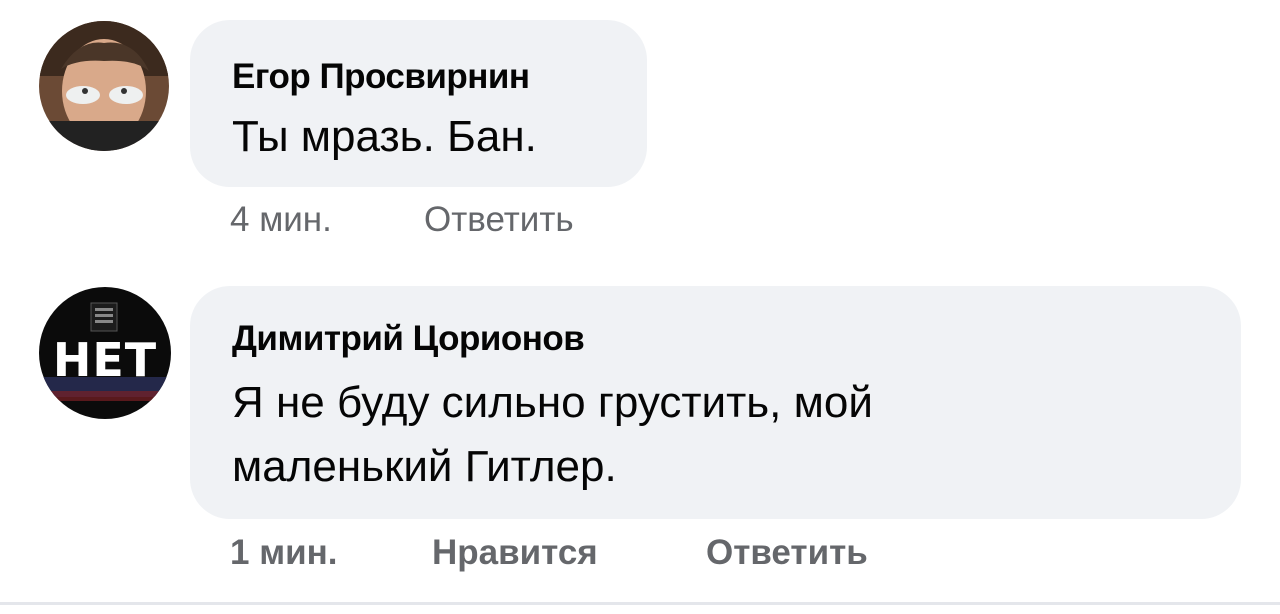 This screenshot has width=1280, height=614. I want to click on svg-text: НЕТ, so click(105, 360).